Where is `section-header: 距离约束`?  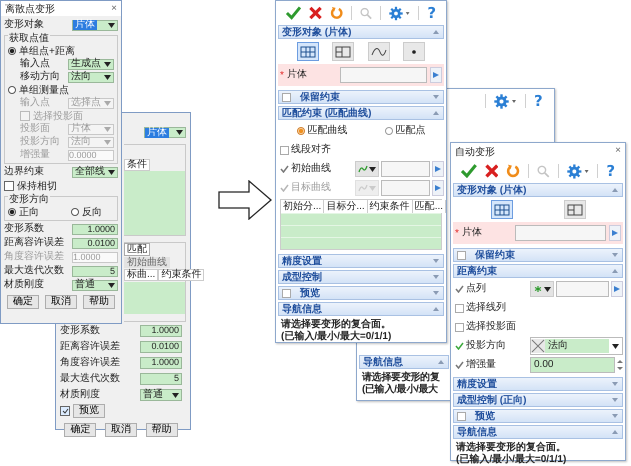
section-header: 距离约束 is located at coordinates (538, 271).